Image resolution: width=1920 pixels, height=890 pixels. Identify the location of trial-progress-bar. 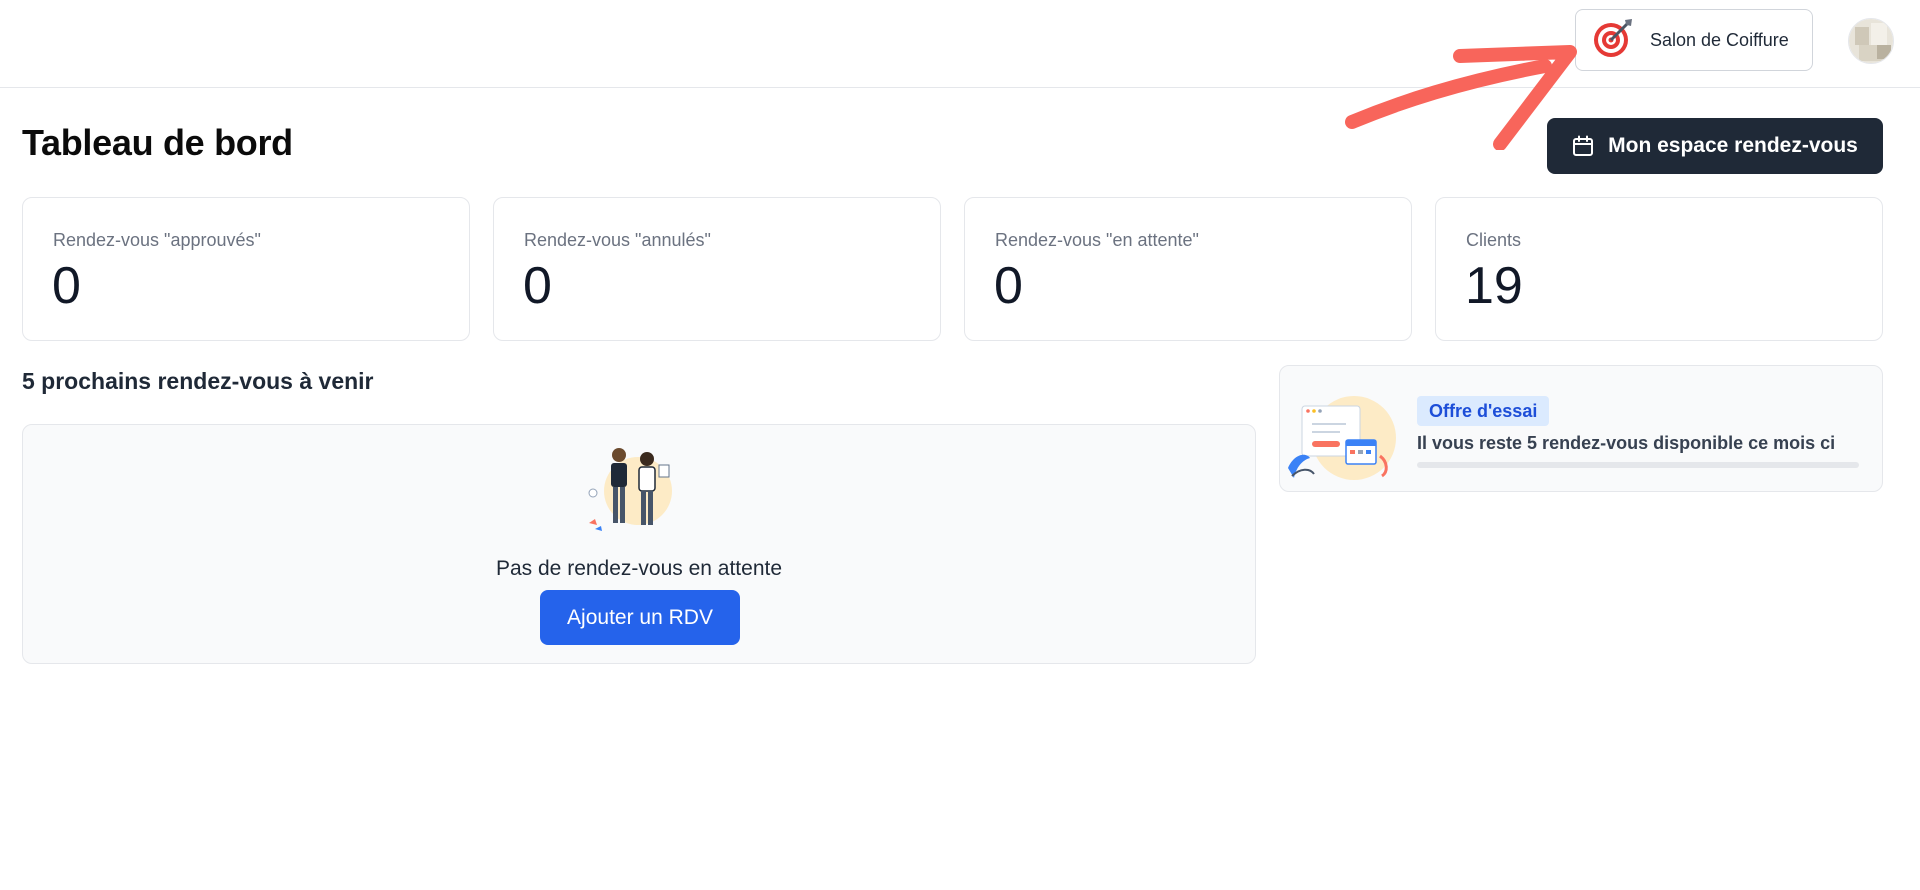
(1638, 465).